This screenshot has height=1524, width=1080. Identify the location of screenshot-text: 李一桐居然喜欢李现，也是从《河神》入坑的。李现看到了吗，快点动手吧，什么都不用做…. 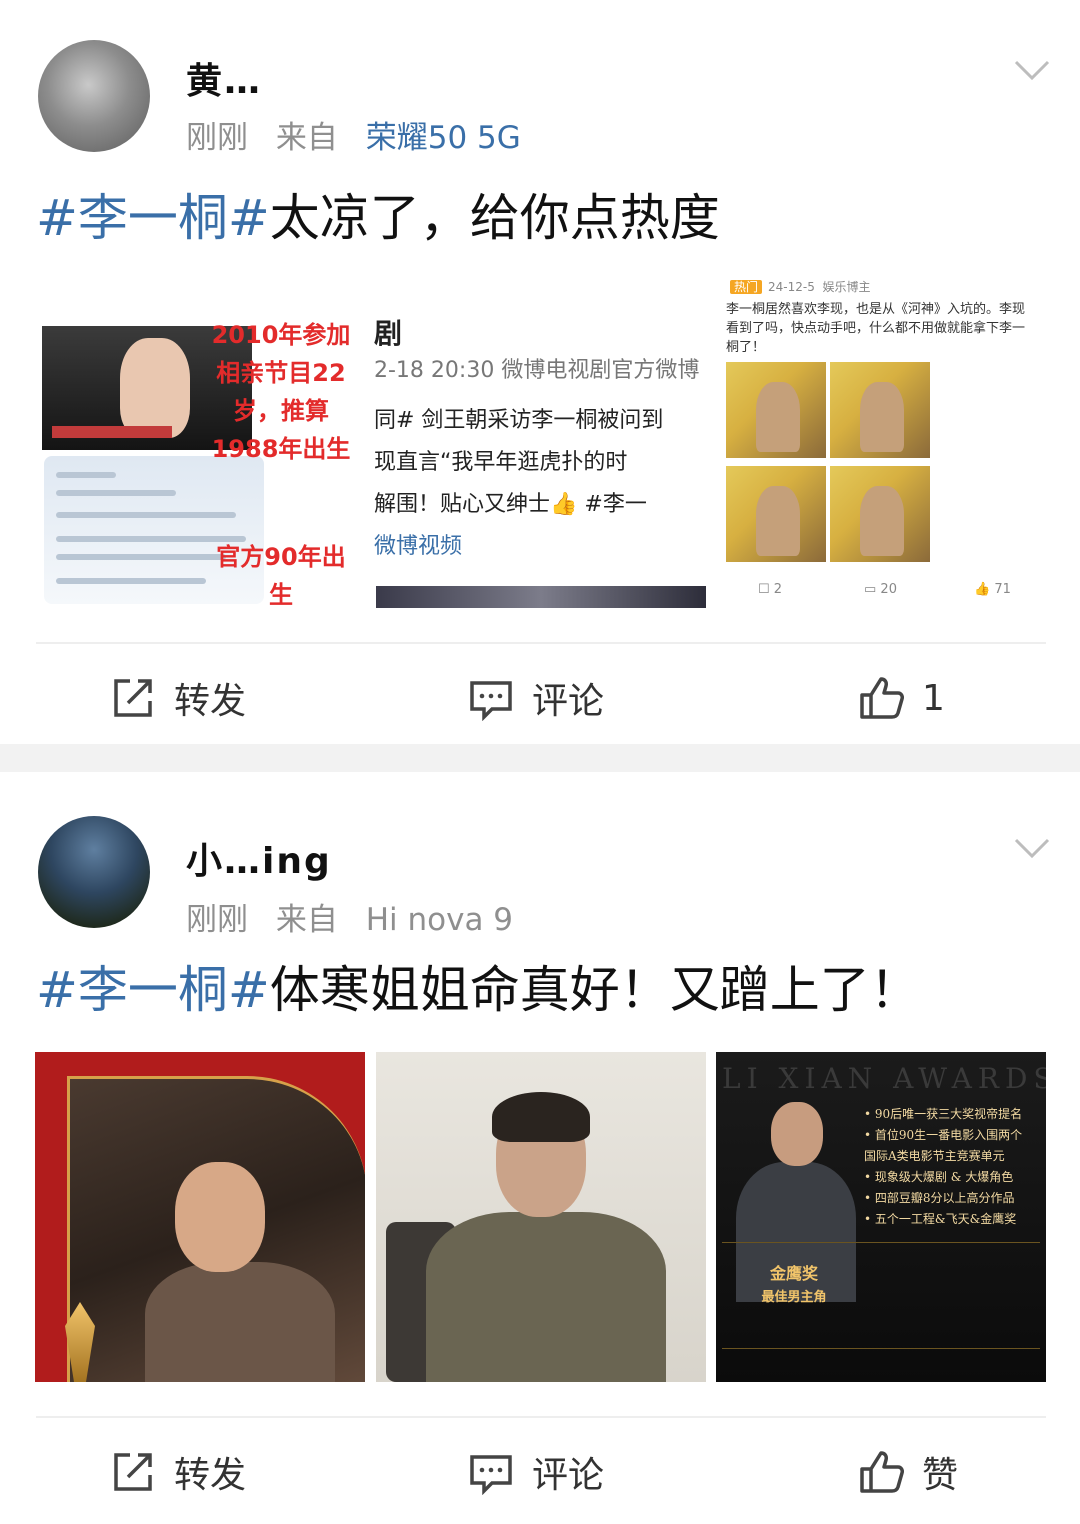
(876, 328).